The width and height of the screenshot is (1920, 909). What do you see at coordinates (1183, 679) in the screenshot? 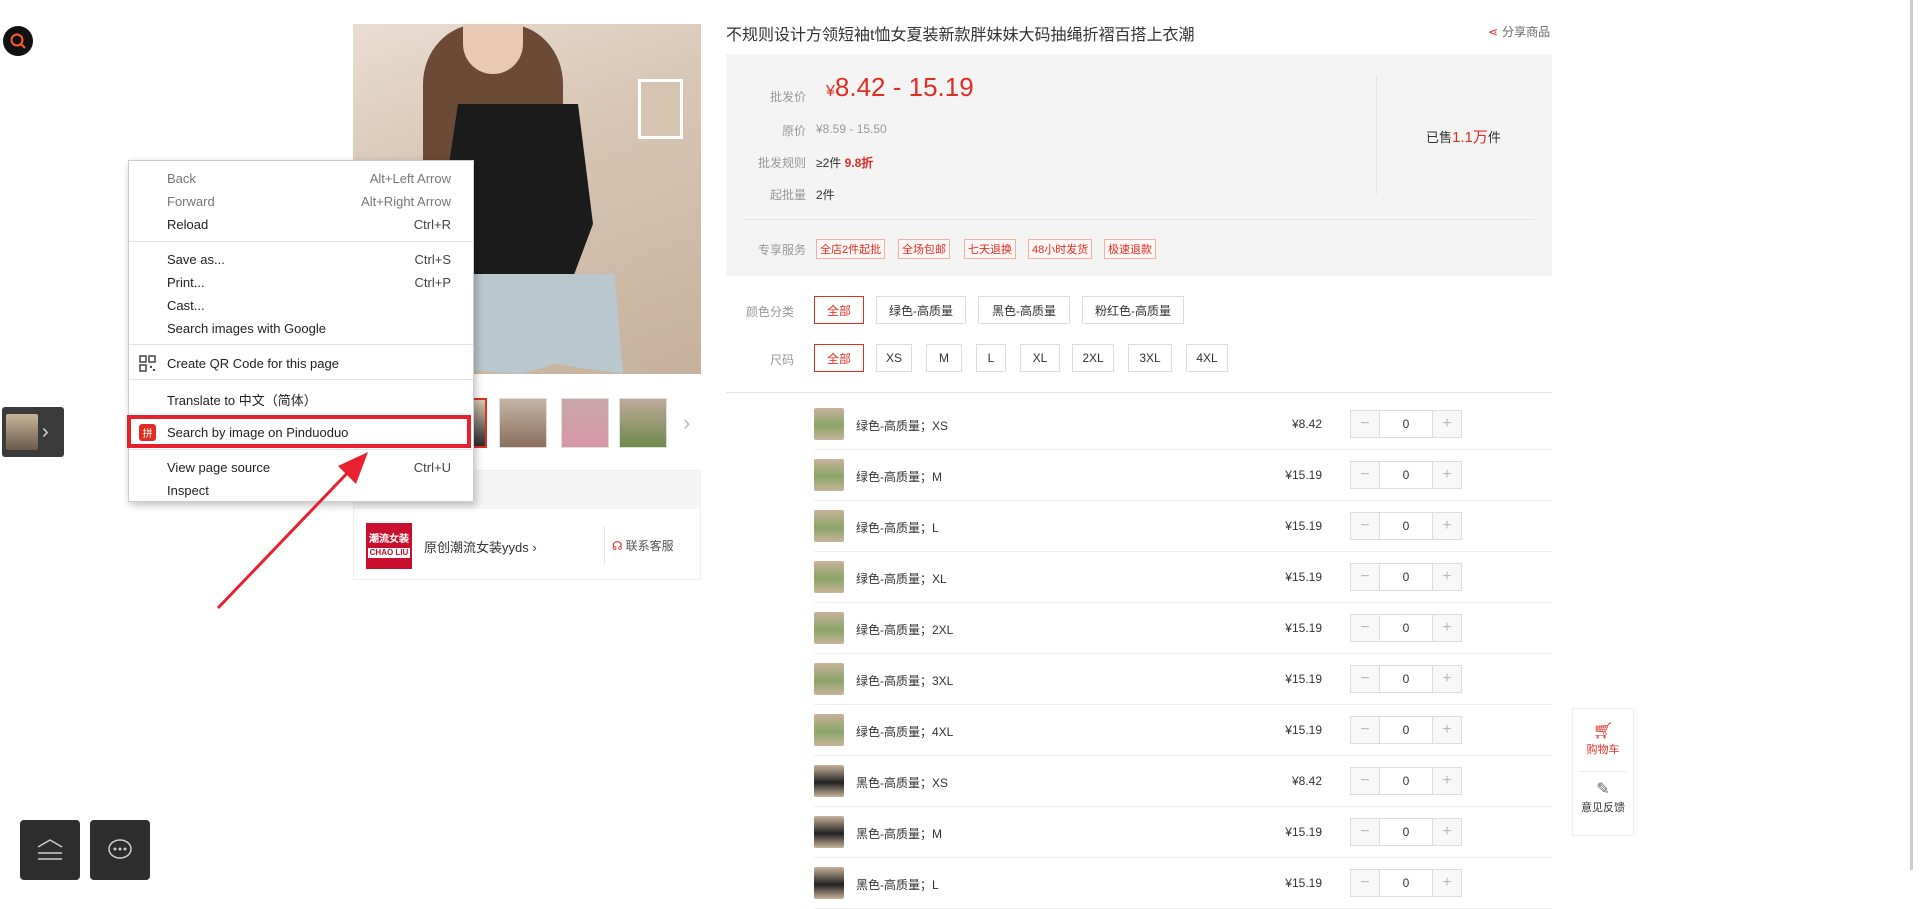
I see `sku-row: 绿色-高质量；3XL ¥15.19 −0 +` at bounding box center [1183, 679].